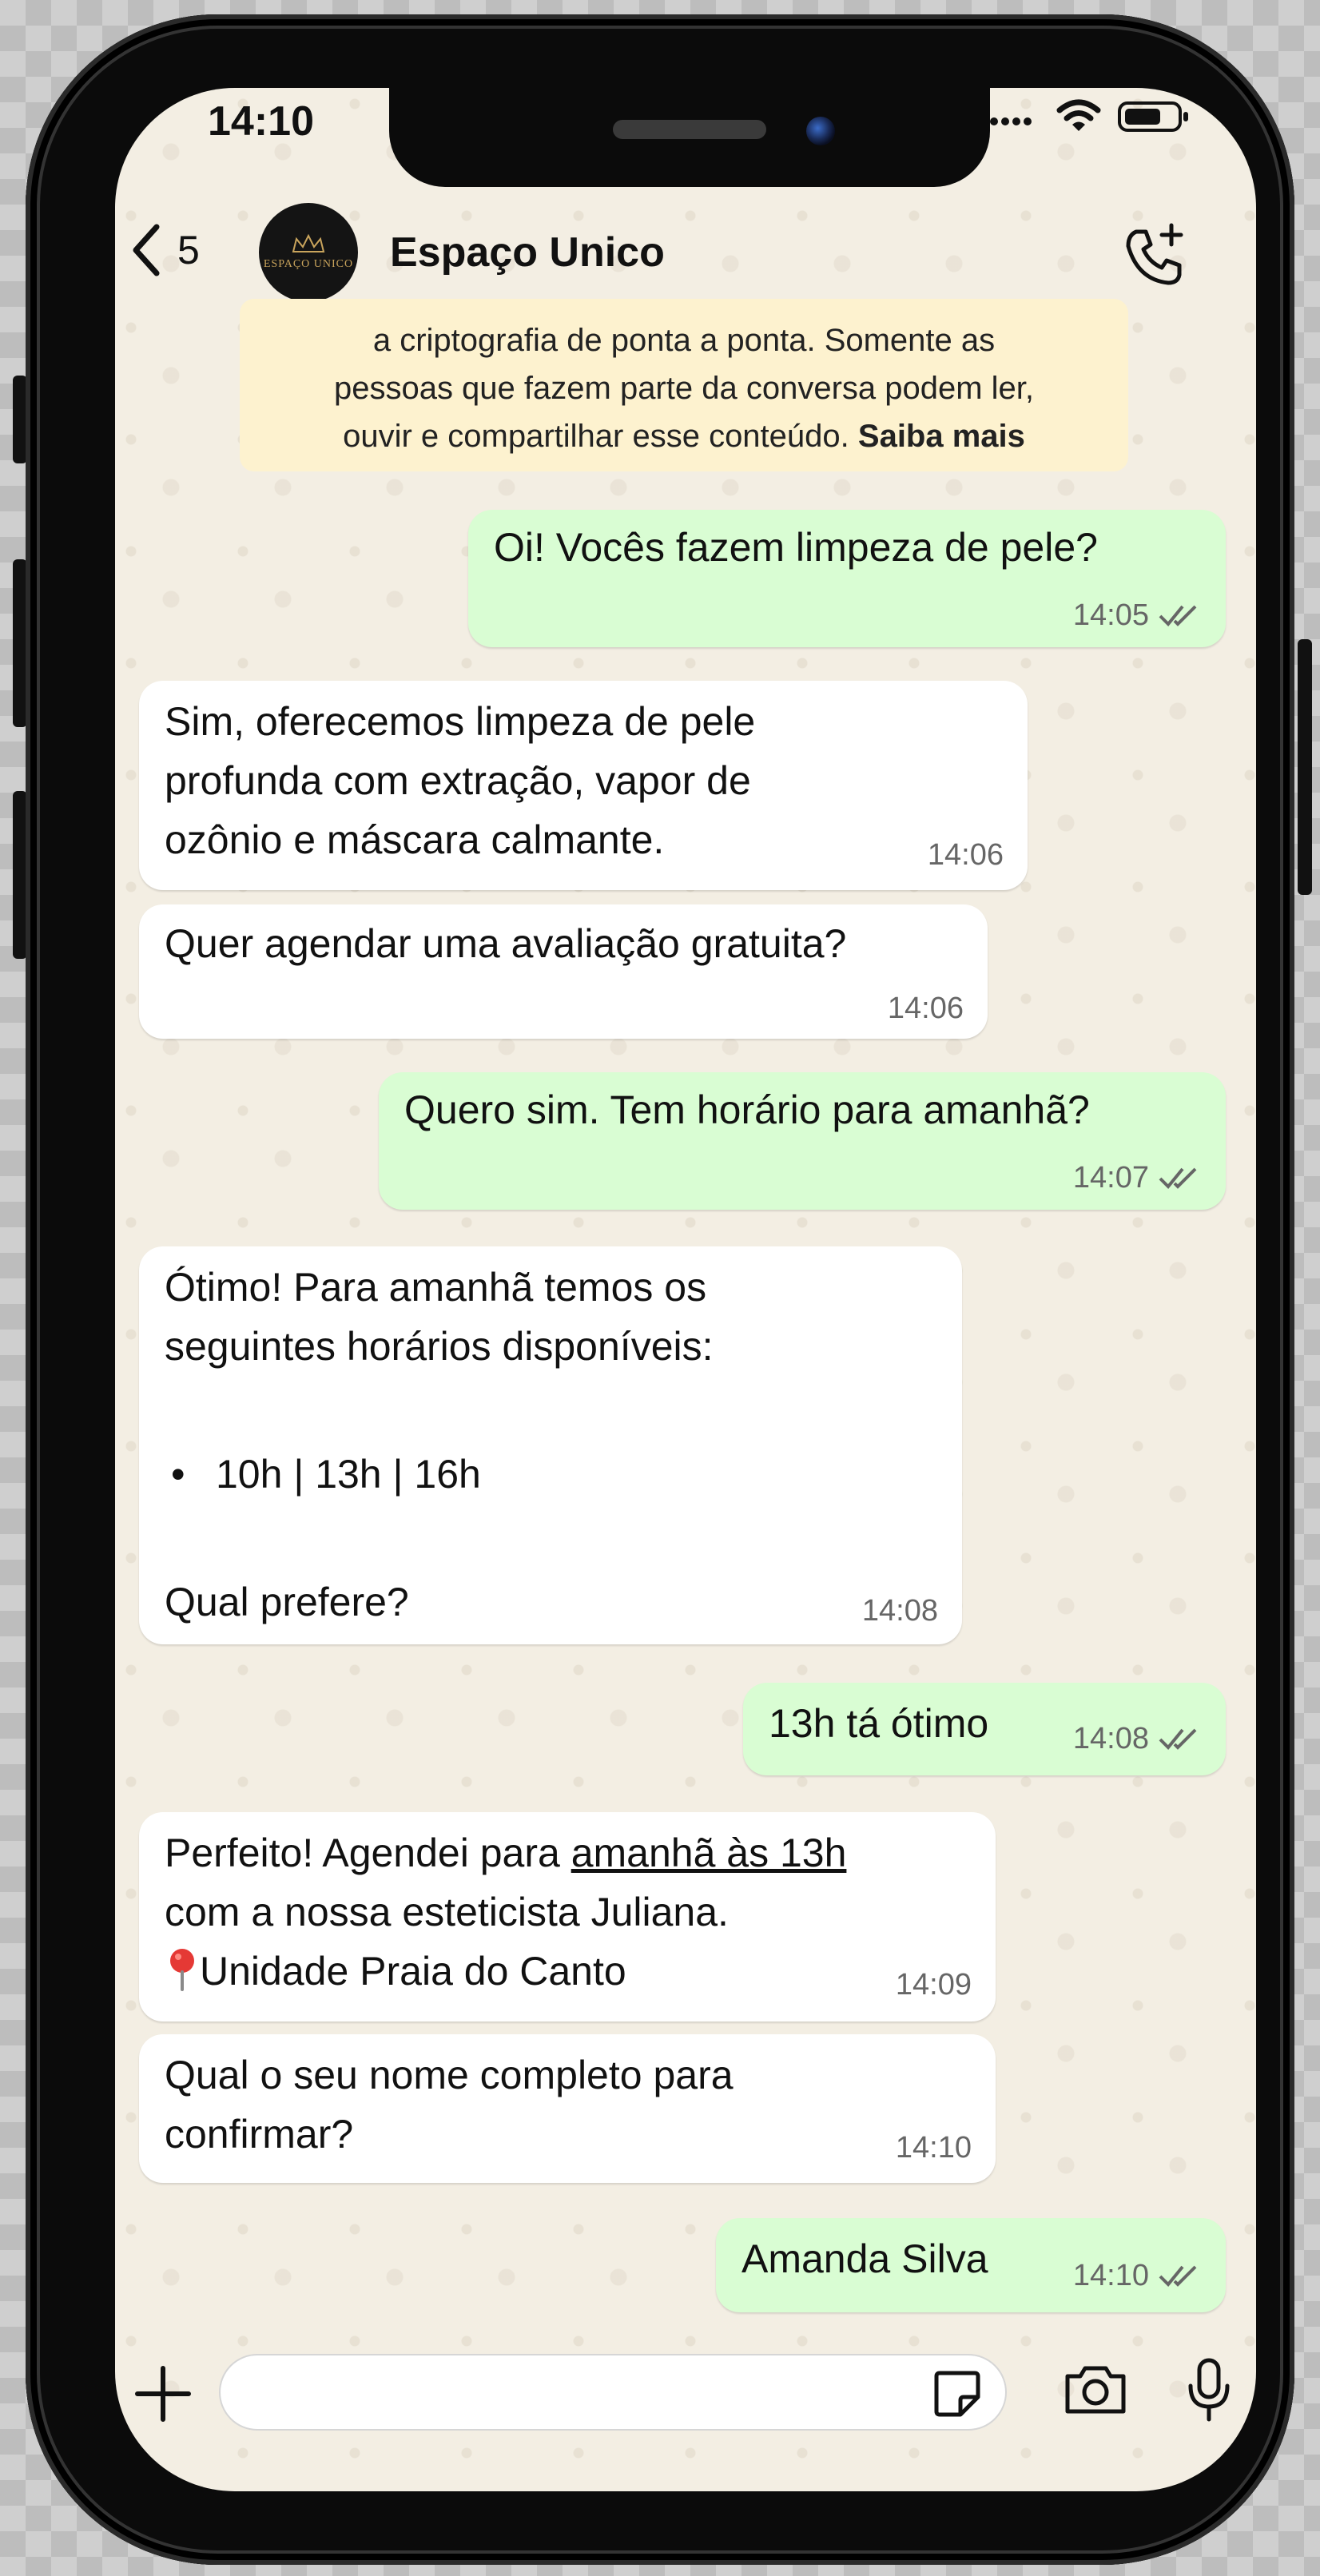  What do you see at coordinates (261, 121) in the screenshot?
I see `status-time: 14:10` at bounding box center [261, 121].